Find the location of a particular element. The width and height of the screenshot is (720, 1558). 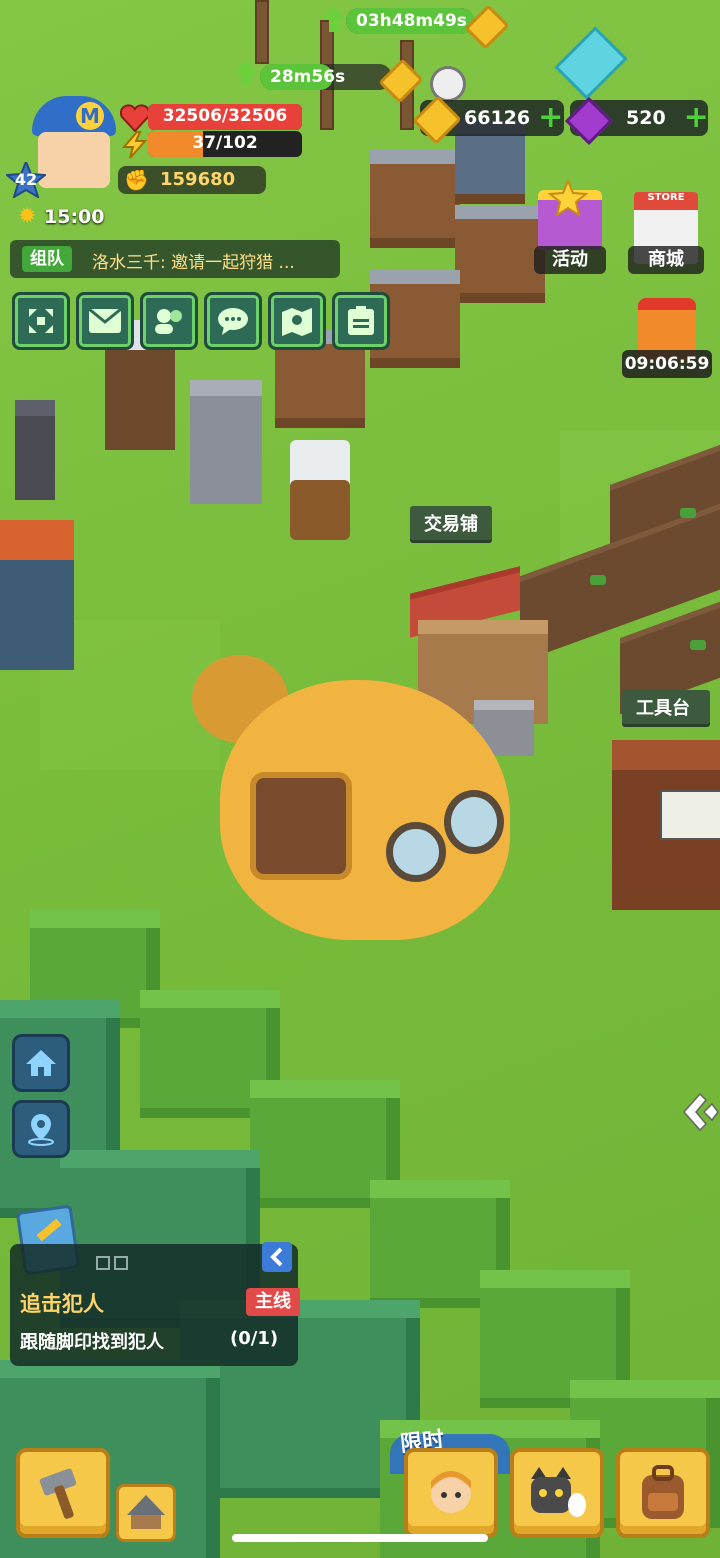

hp-bar: 32506/32506 is located at coordinates (225, 117).